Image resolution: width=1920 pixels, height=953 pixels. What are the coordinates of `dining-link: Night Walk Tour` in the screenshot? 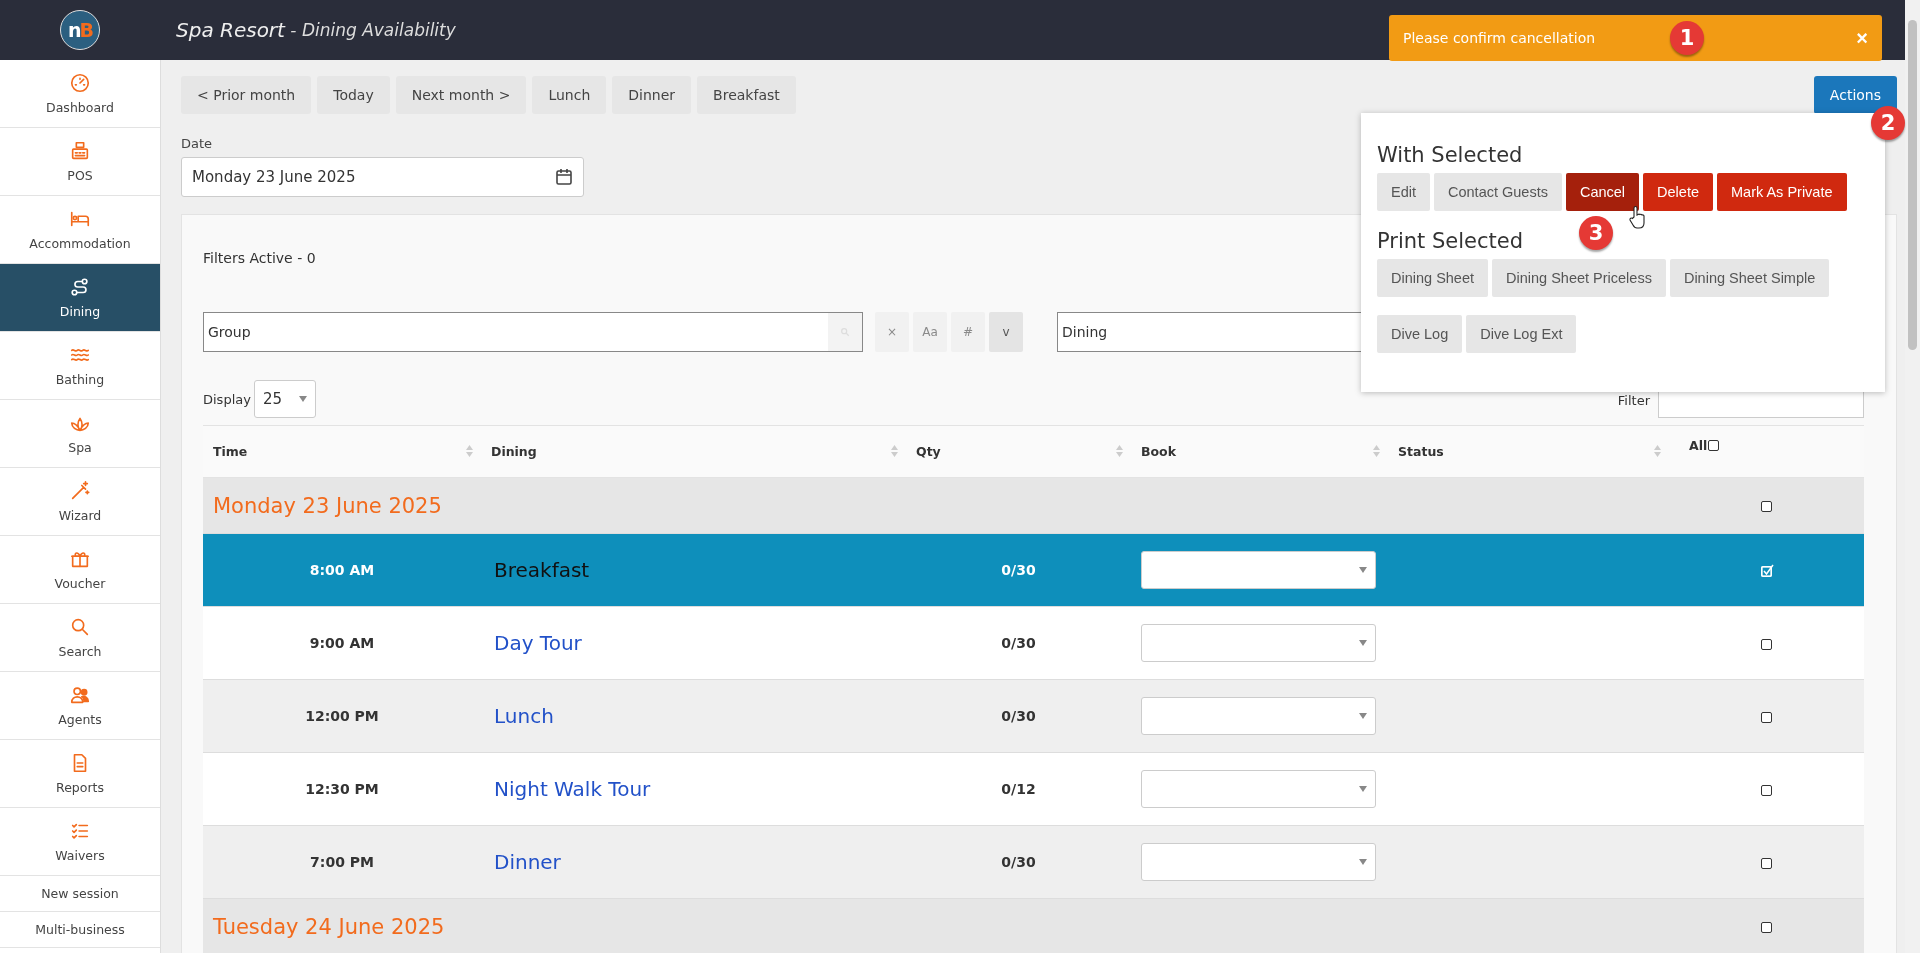 It's located at (566, 789).